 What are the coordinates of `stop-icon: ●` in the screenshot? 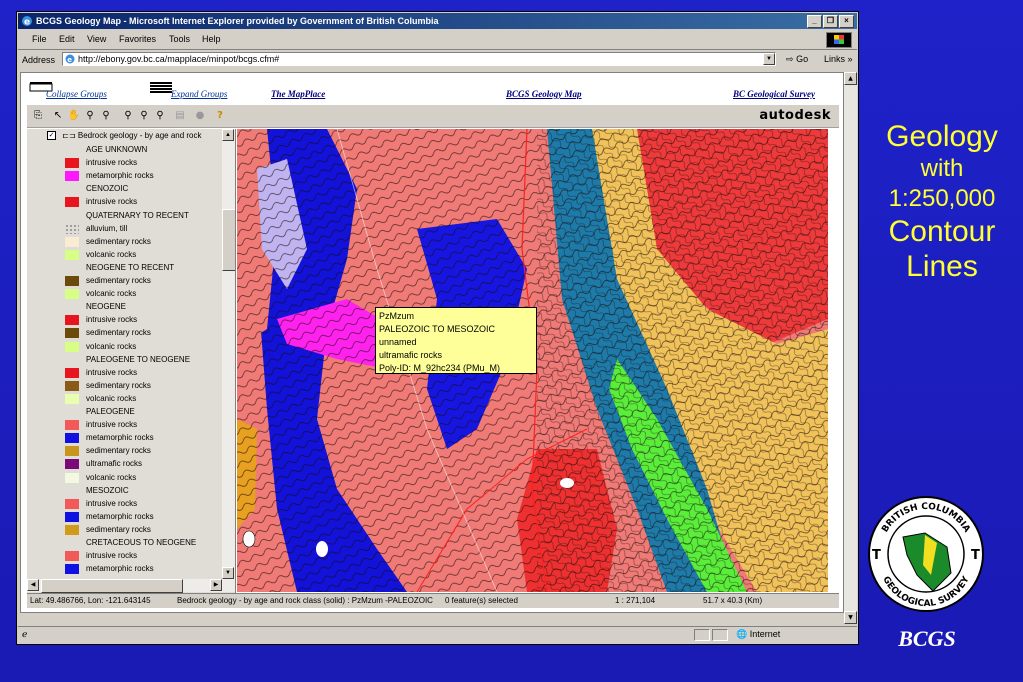 It's located at (200, 116).